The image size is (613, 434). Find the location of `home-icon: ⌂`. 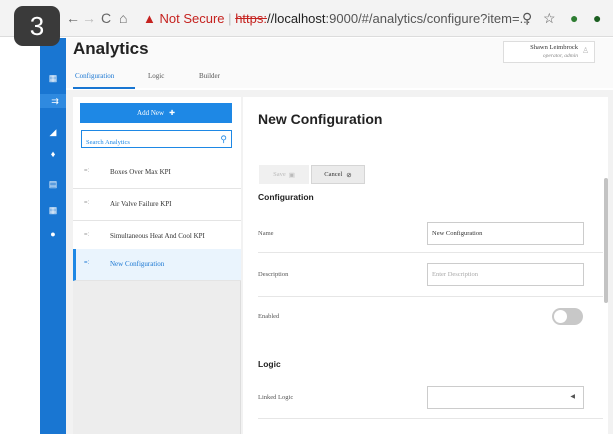

home-icon: ⌂ is located at coordinates (123, 18).